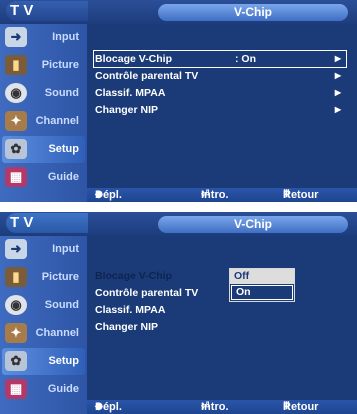  What do you see at coordinates (220, 293) in the screenshot?
I see `menu-row-tv-parental: Contrôle parental TV` at bounding box center [220, 293].